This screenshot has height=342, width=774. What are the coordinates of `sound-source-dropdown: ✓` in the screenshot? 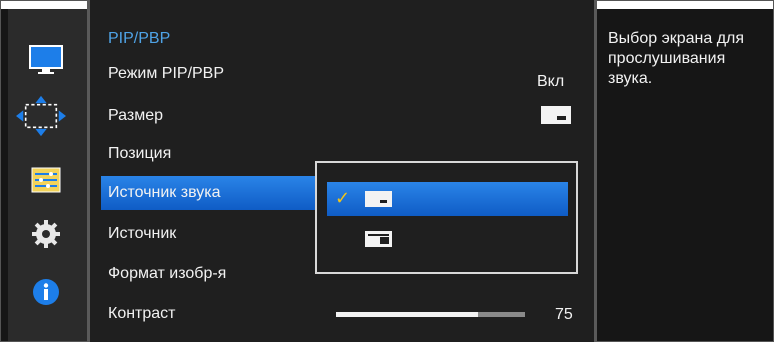 It's located at (446, 217).